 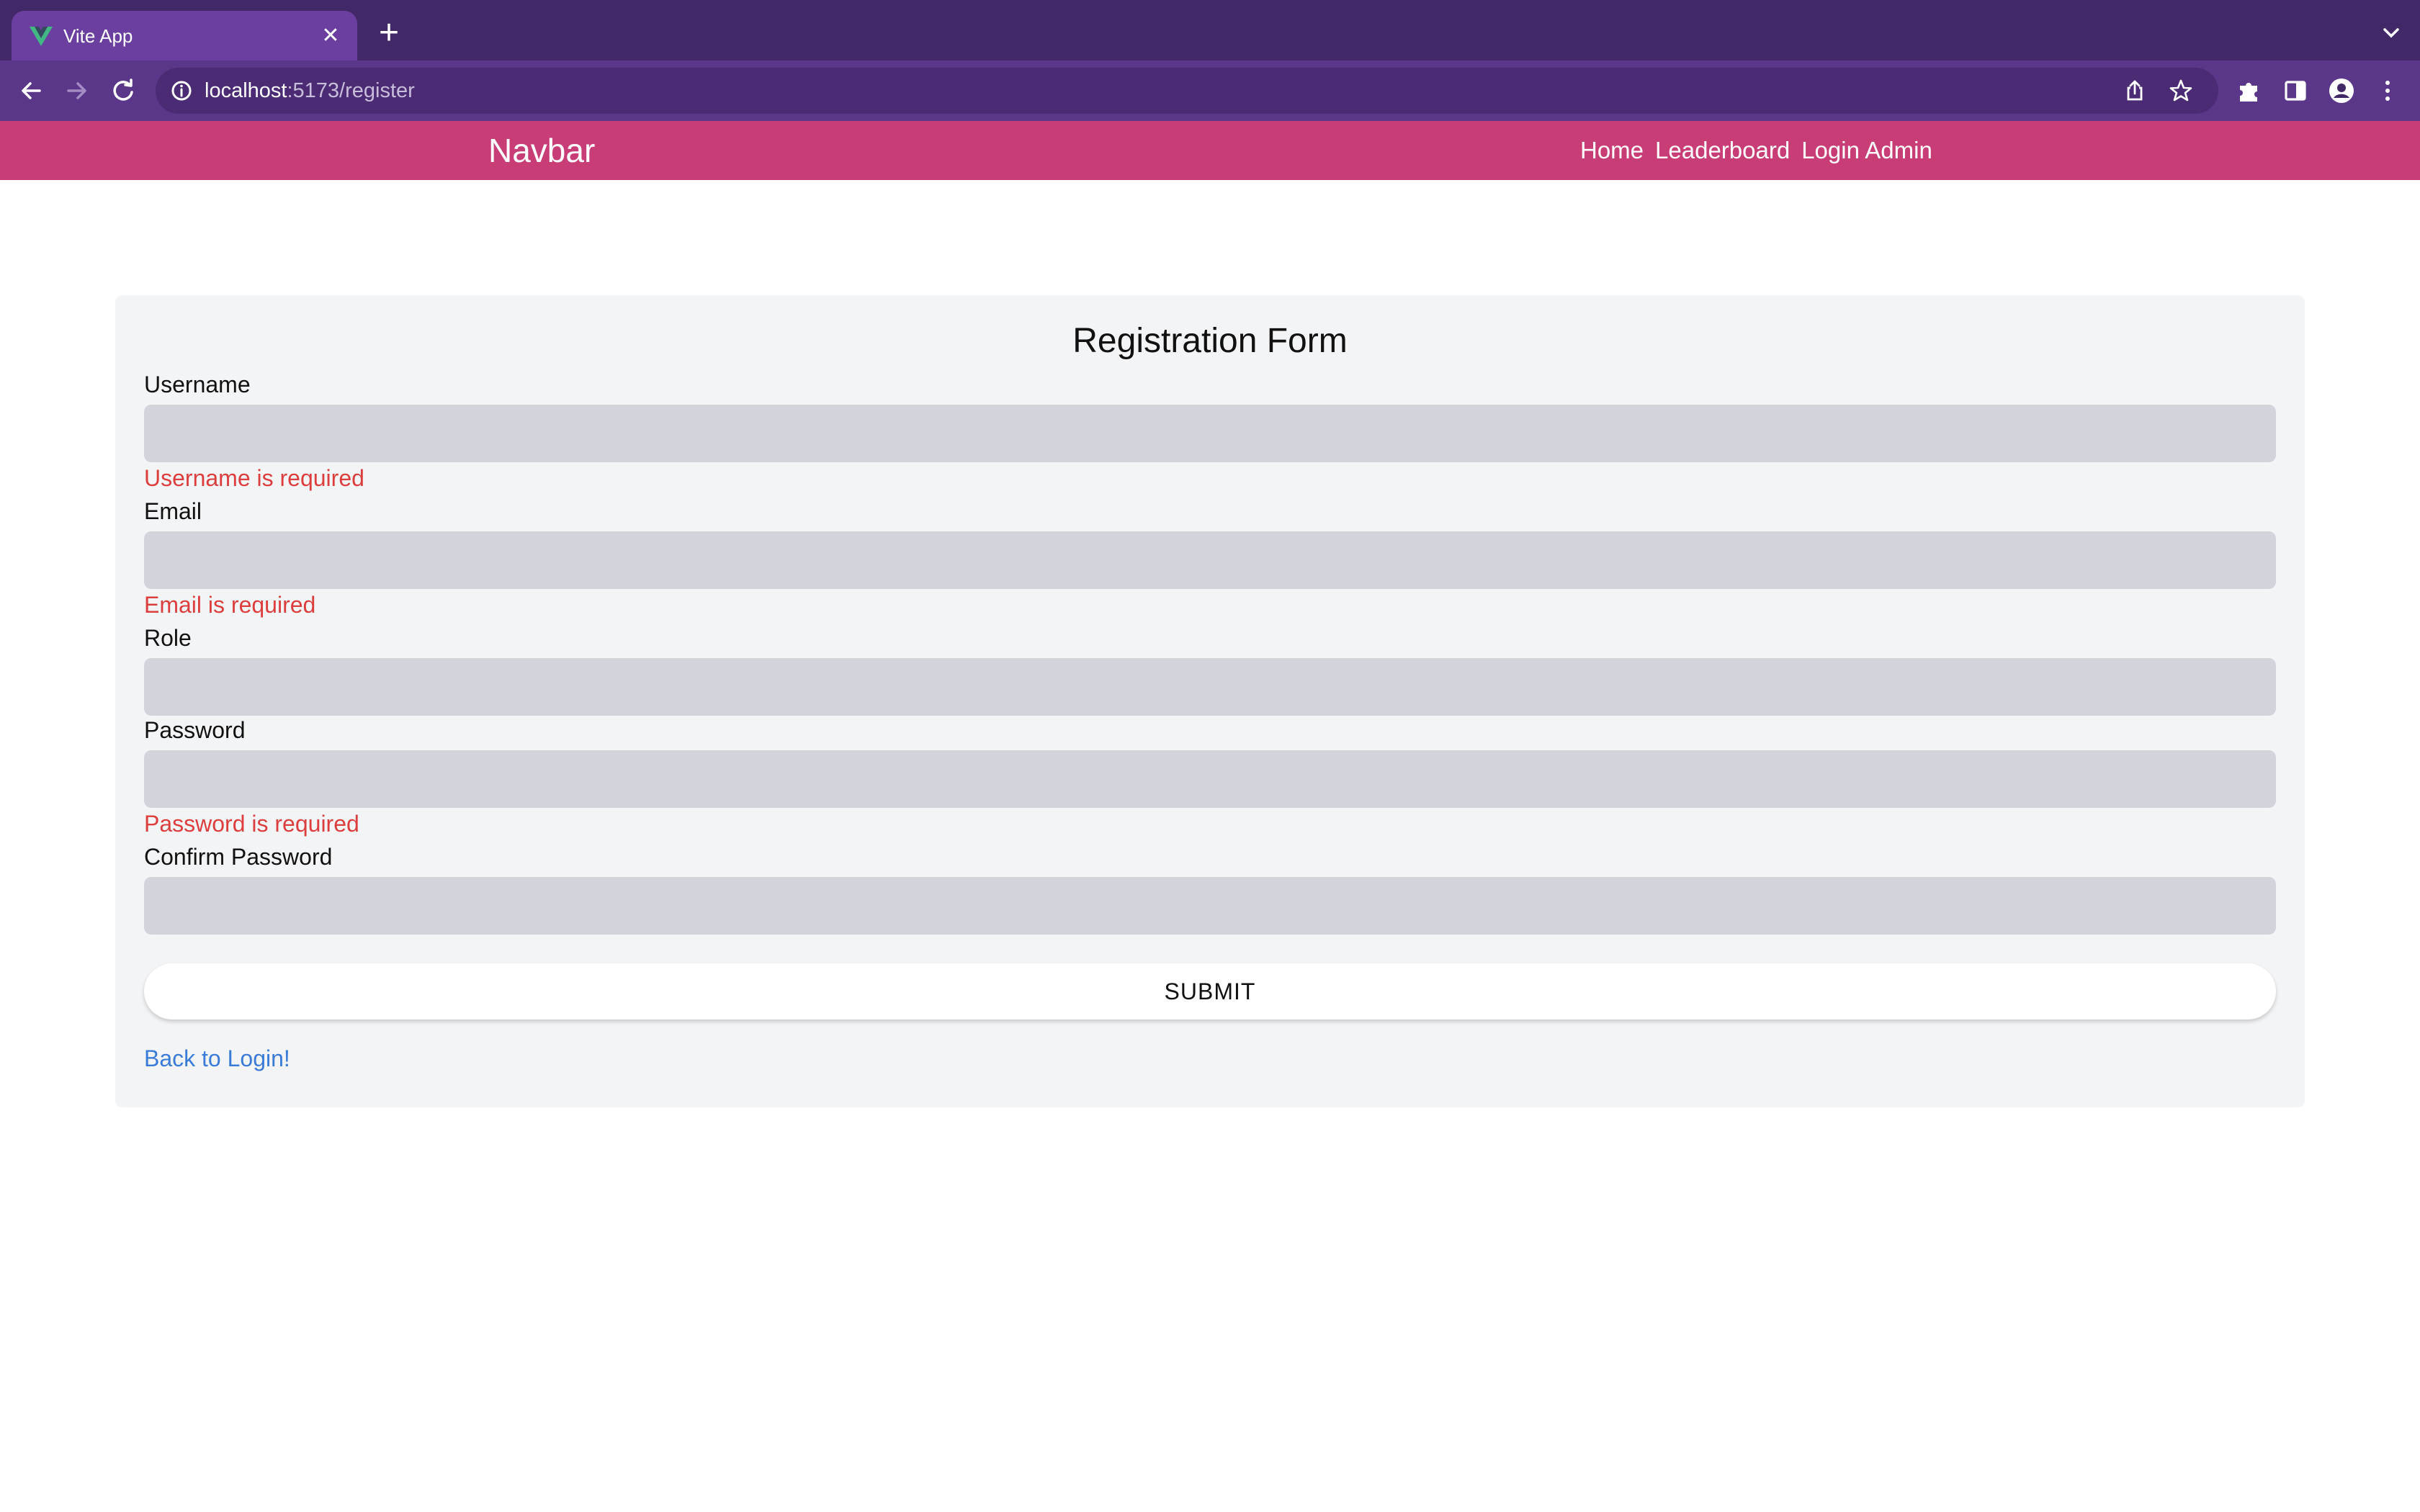 What do you see at coordinates (41, 36) in the screenshot?
I see `vite-logo-icon` at bounding box center [41, 36].